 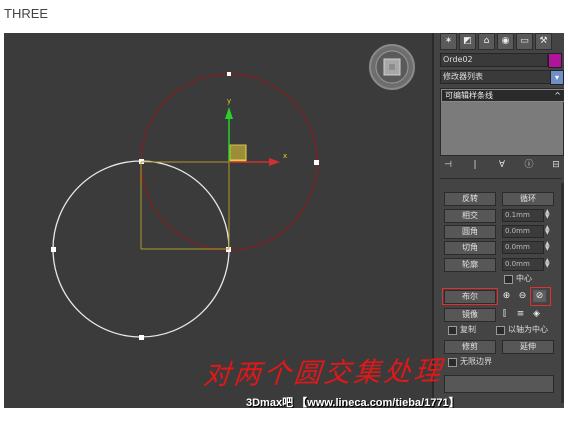 I want to click on utilities-tab-icon: ⚒, so click(x=543, y=41).